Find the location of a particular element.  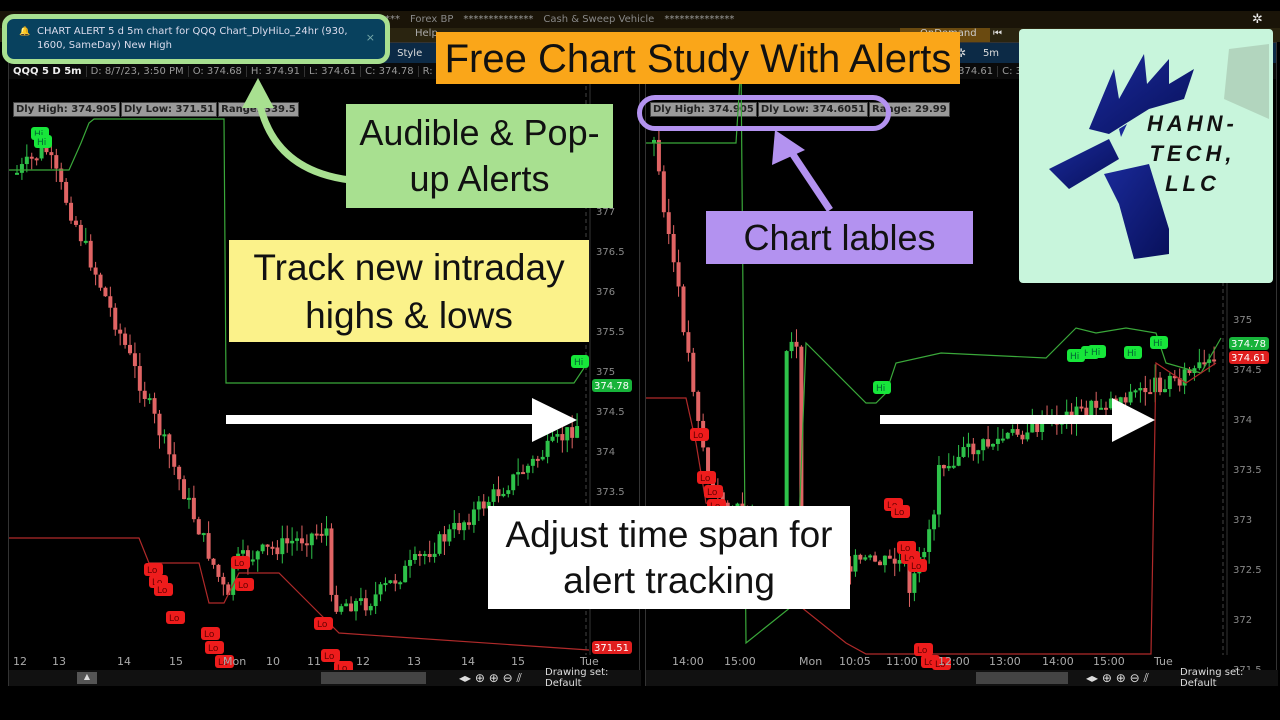

green-arrowhead is located at coordinates (258, 93).